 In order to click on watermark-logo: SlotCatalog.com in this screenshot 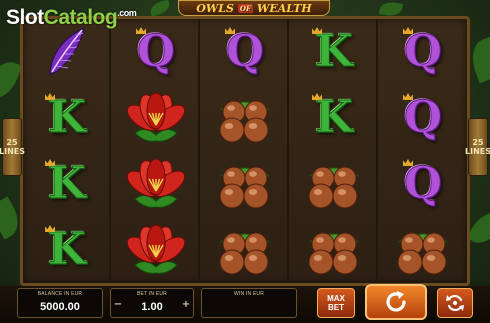, I will do `click(71, 18)`.